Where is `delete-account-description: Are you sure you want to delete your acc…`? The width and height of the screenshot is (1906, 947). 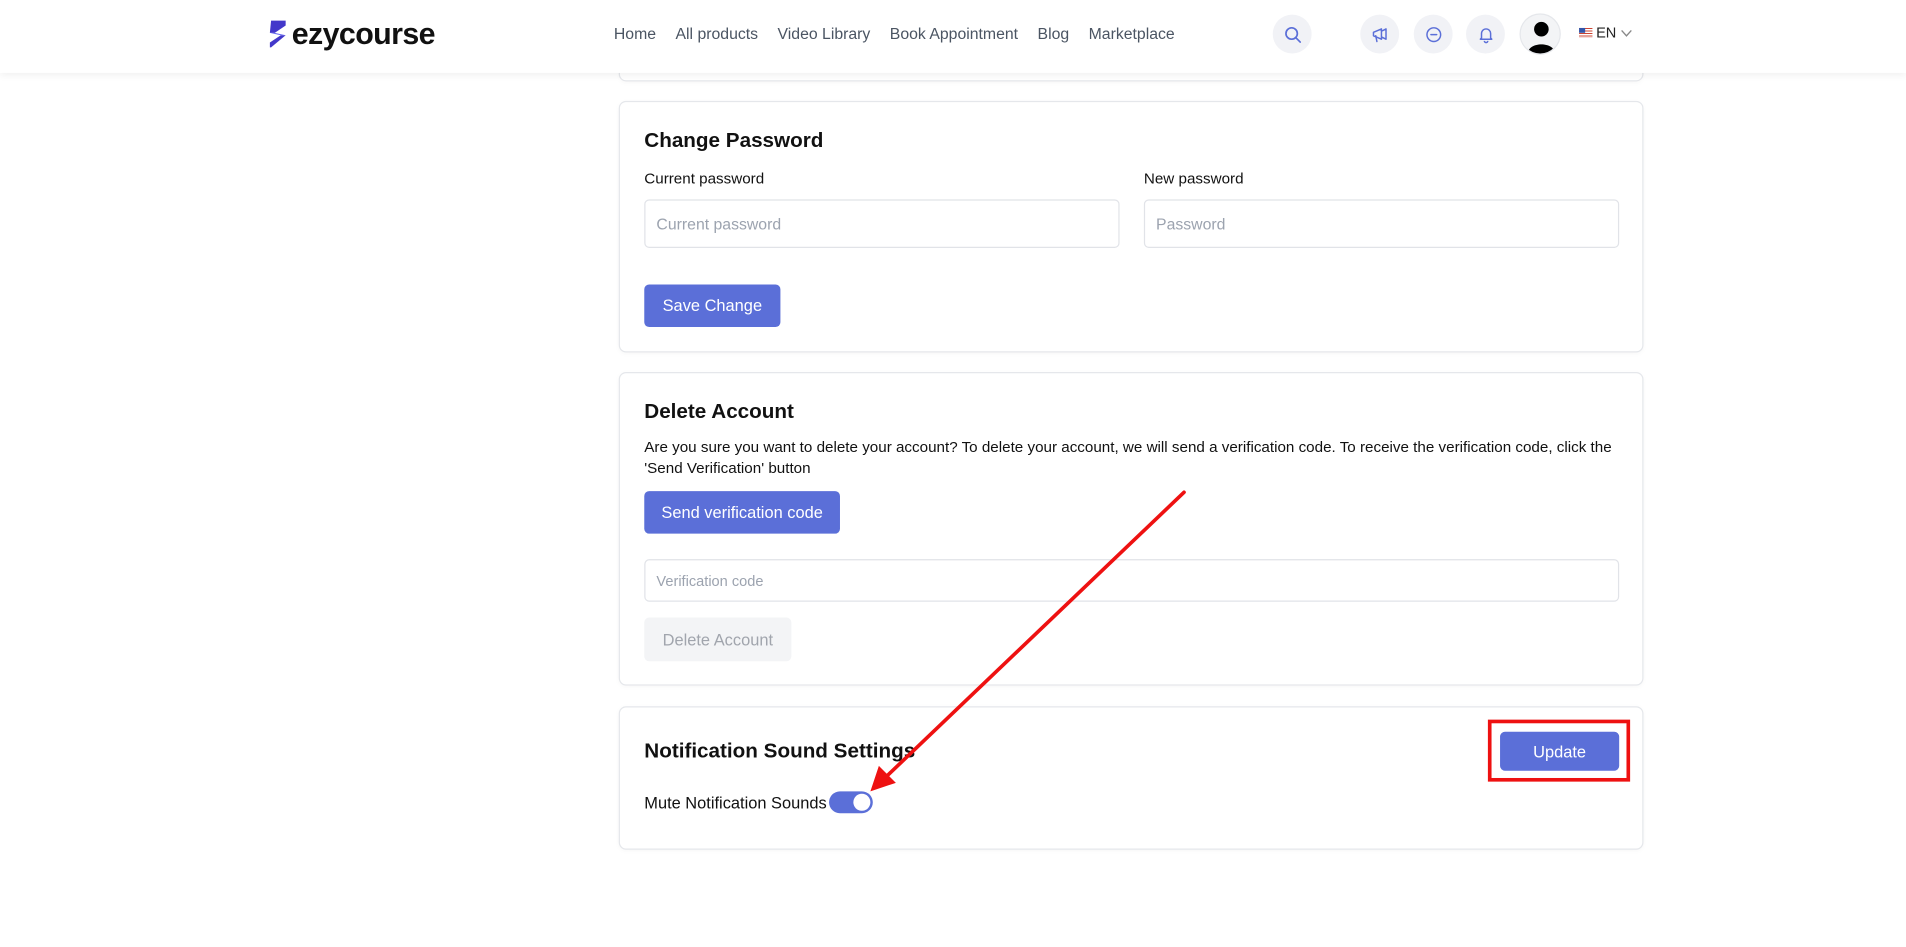 delete-account-description: Are you sure you want to delete your acc… is located at coordinates (1128, 457).